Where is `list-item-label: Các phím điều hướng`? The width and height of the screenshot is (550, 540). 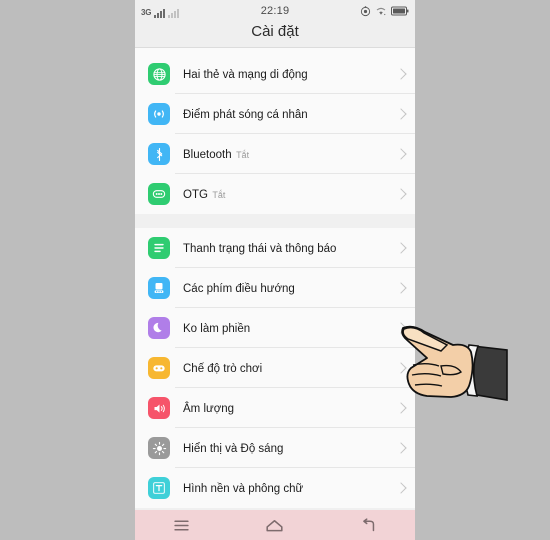
list-item-label: Các phím điều hướng is located at coordinates (239, 289).